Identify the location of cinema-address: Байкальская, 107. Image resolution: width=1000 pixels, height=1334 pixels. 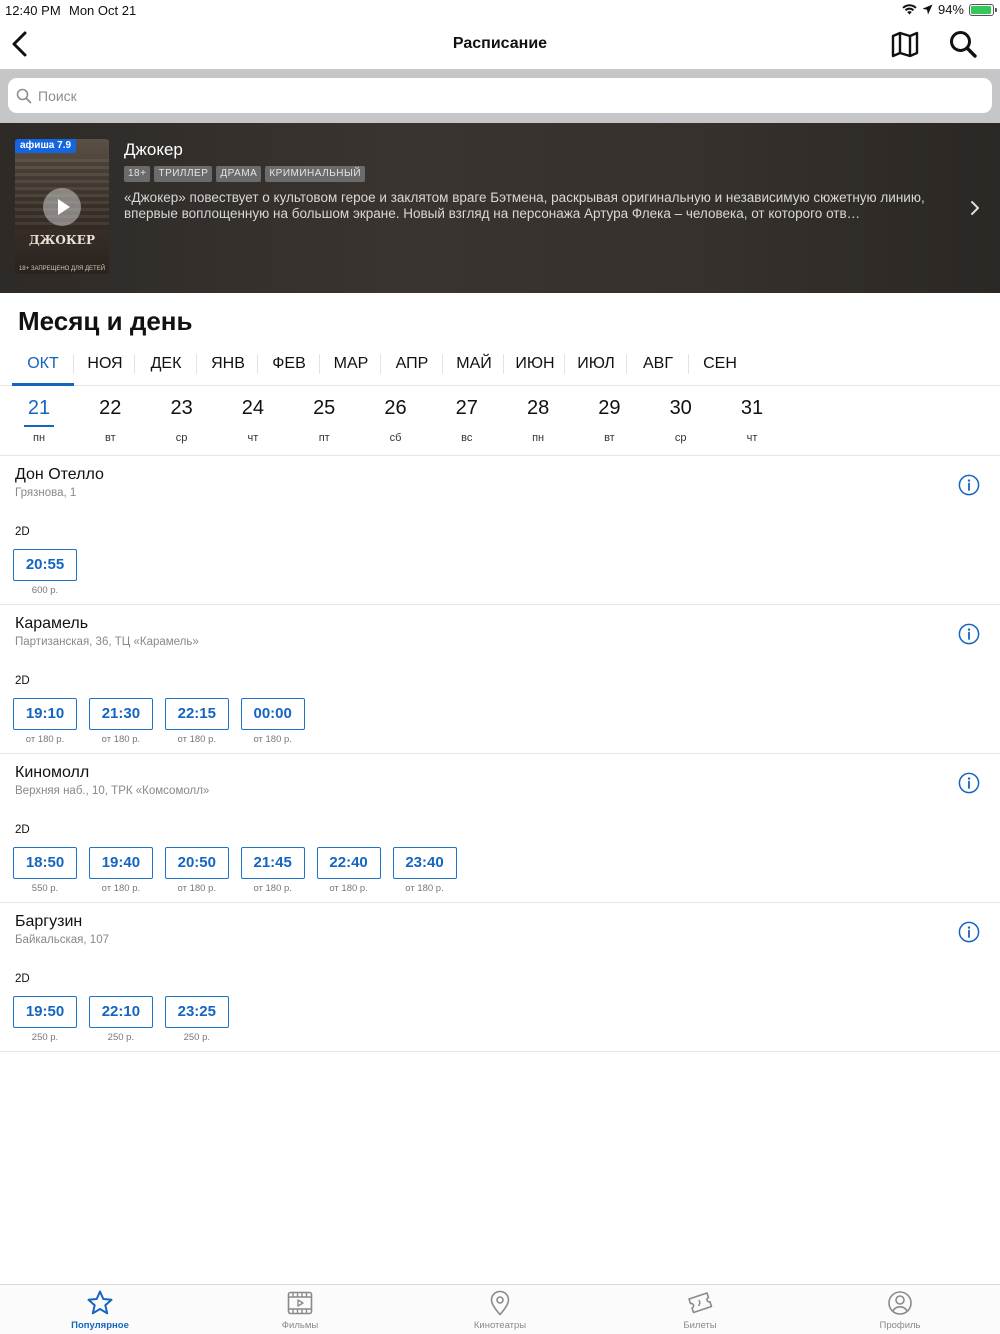
(62, 940).